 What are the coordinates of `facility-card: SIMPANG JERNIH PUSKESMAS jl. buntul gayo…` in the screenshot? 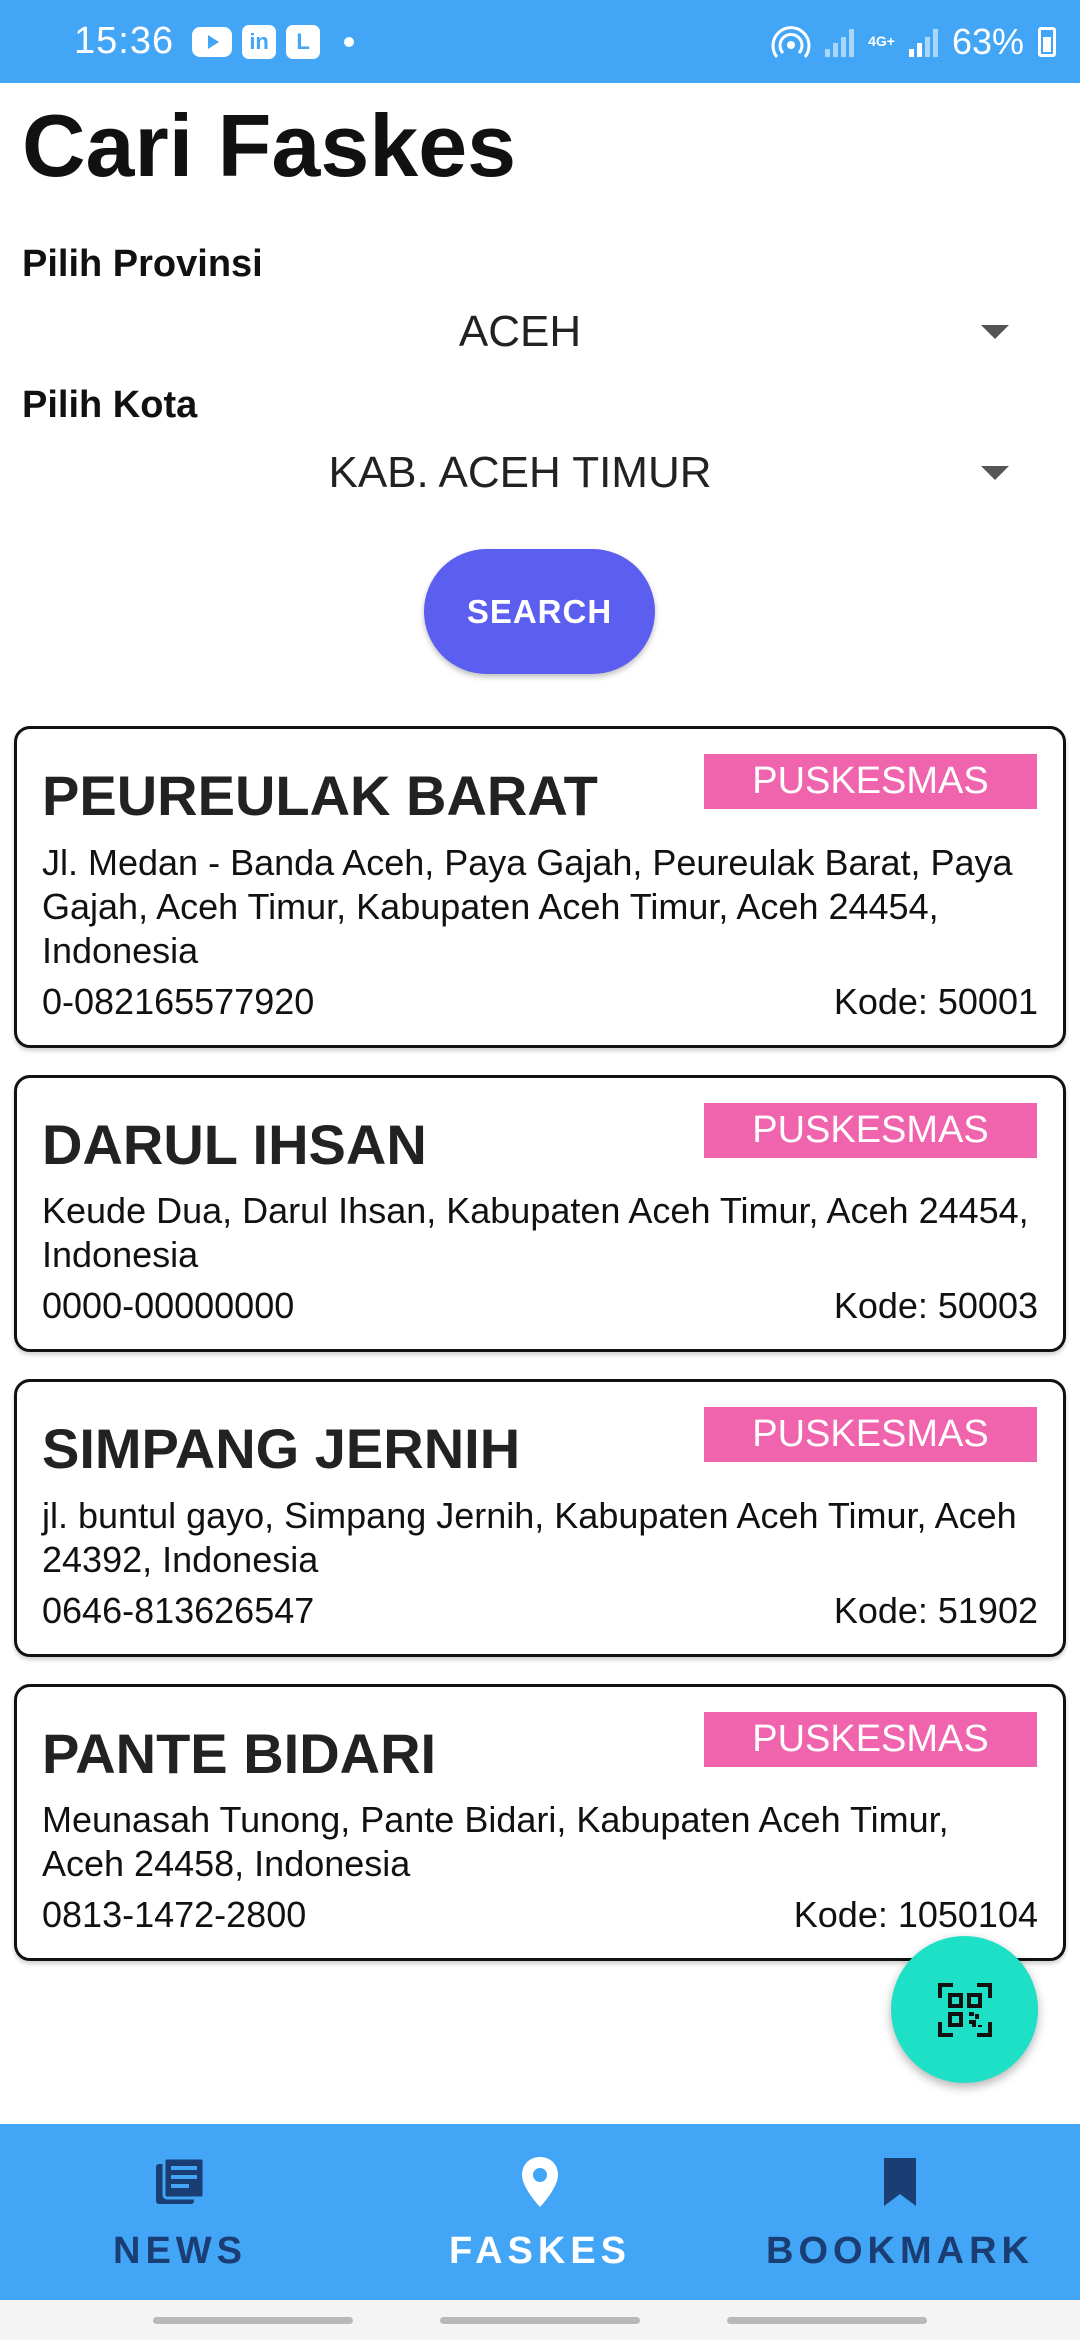 It's located at (540, 1518).